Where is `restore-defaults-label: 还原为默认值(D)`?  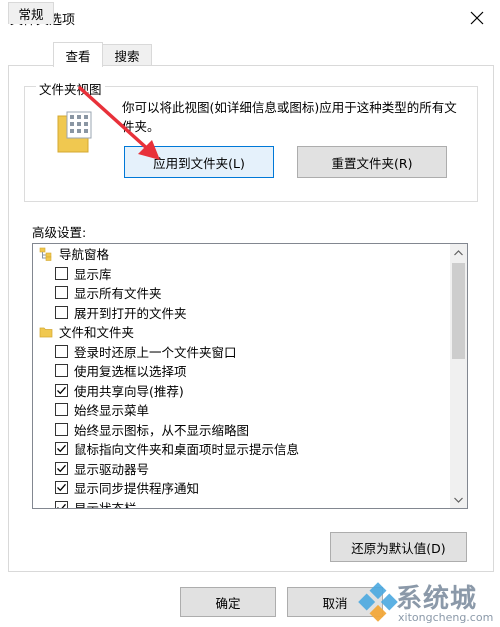 restore-defaults-label: 还原为默认值(D) is located at coordinates (398, 548).